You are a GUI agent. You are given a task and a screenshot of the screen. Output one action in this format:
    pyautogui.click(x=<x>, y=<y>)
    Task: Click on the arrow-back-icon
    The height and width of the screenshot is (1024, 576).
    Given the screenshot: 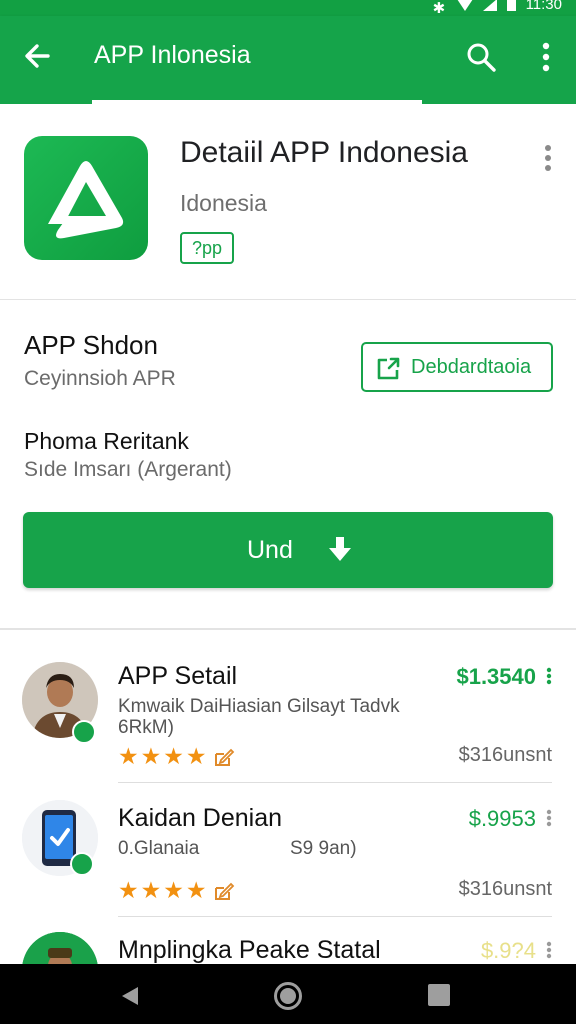 What is the action you would take?
    pyautogui.click(x=37, y=56)
    